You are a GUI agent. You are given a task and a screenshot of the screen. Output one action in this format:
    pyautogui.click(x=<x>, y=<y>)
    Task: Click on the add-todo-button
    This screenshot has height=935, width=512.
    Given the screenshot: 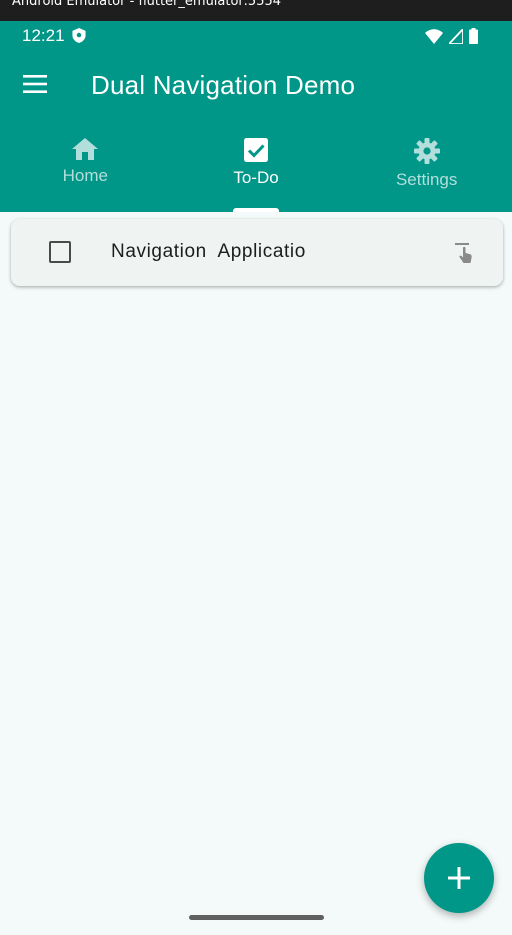 What is the action you would take?
    pyautogui.click(x=459, y=878)
    